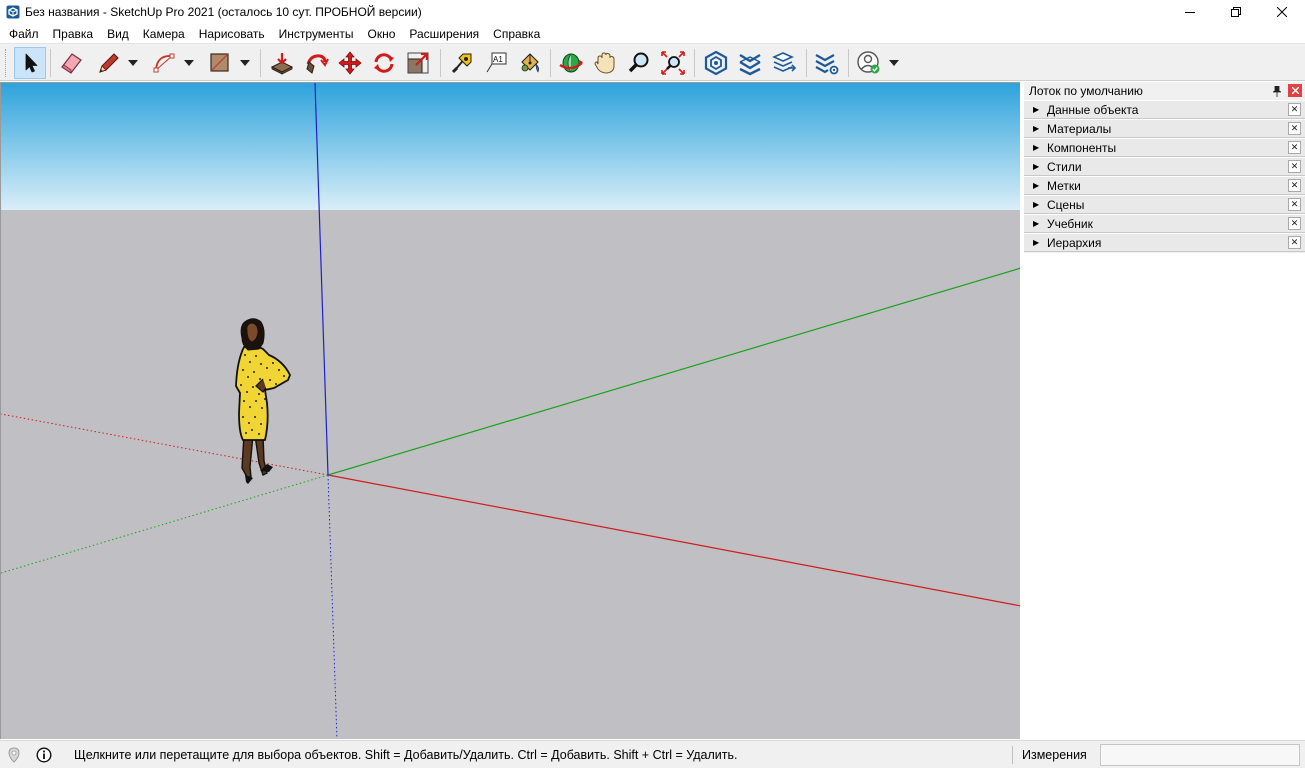  What do you see at coordinates (13, 12) in the screenshot?
I see `sketchup-logo-icon` at bounding box center [13, 12].